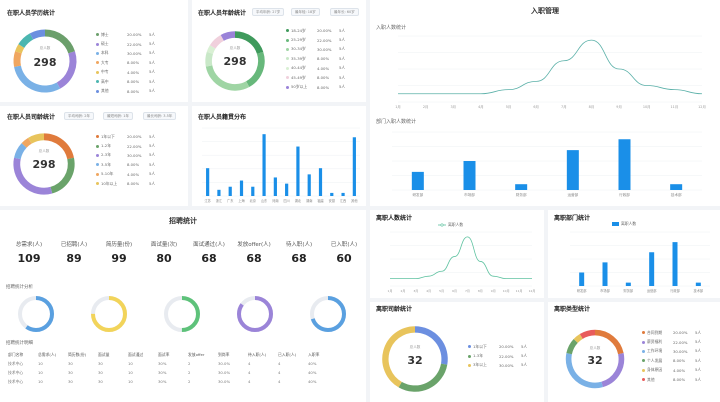 This screenshot has height=402, width=720. I want to click on legend-name: 5-10年, so click(107, 174).